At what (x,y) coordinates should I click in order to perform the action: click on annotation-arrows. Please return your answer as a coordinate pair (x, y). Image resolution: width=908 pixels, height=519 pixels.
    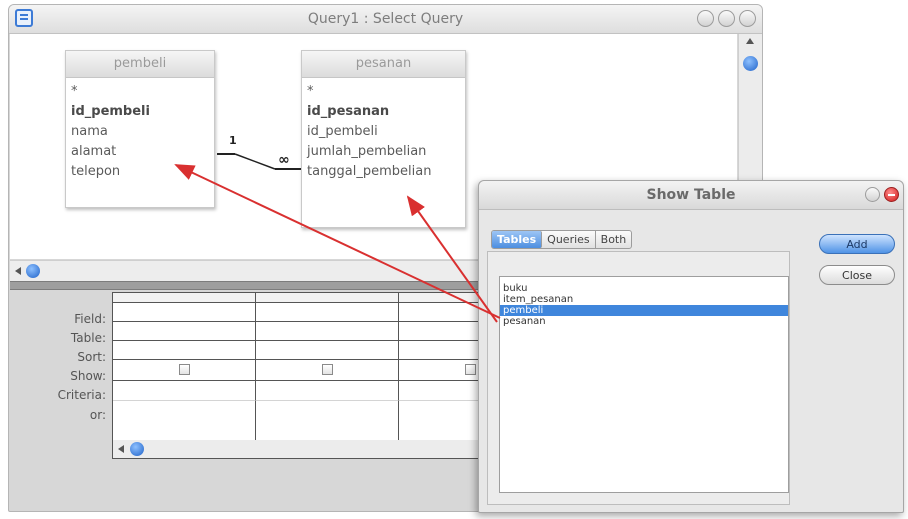
    Looking at the image, I should click on (337, 243).